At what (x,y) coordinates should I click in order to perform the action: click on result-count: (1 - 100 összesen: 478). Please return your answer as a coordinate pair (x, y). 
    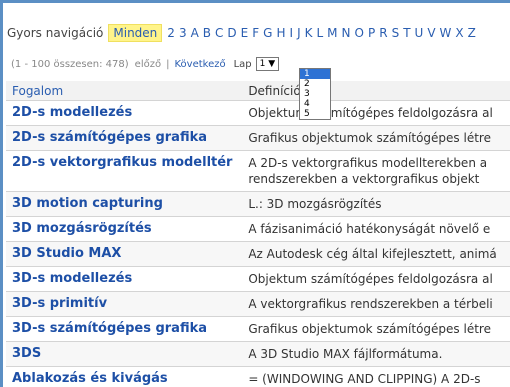
    Looking at the image, I should click on (70, 64).